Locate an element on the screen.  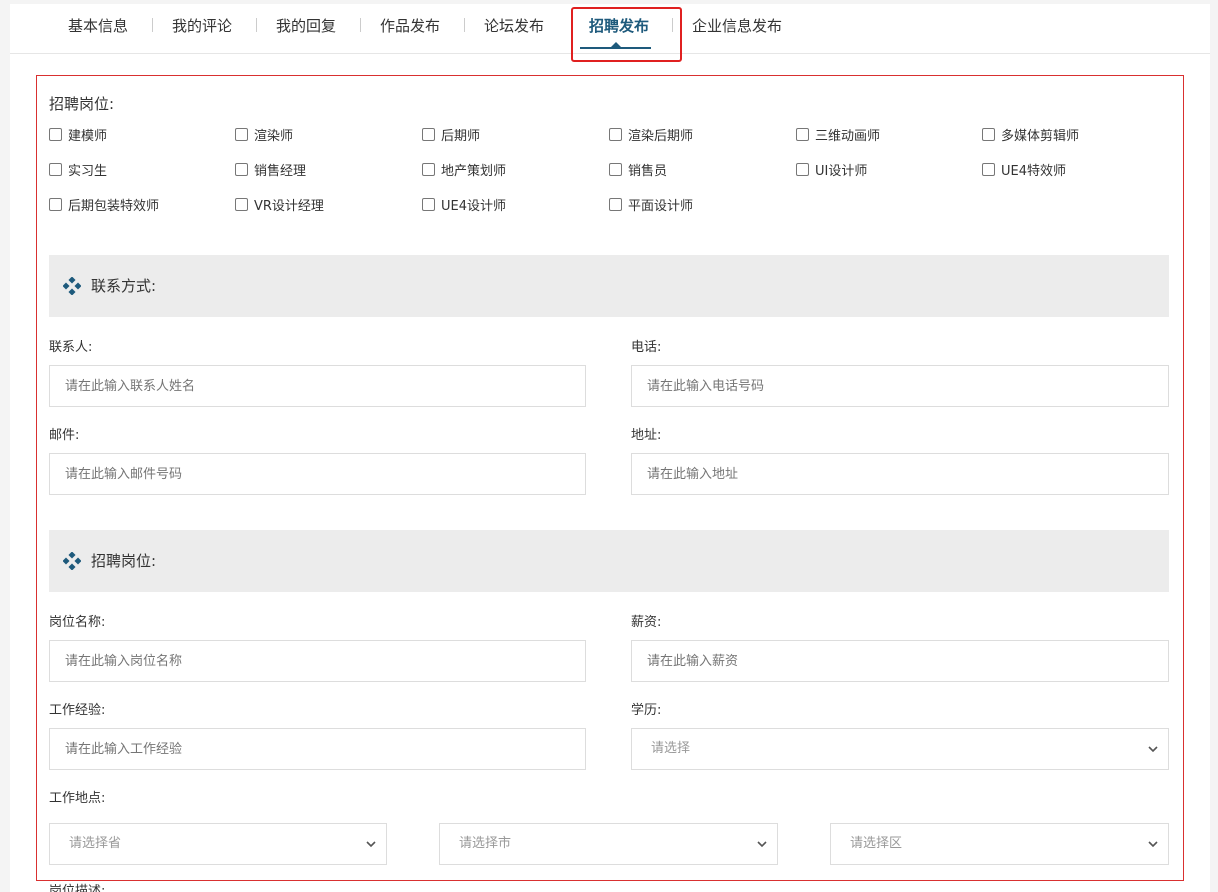
checkbox-ue4-designer: UE4设计师 is located at coordinates (464, 204).